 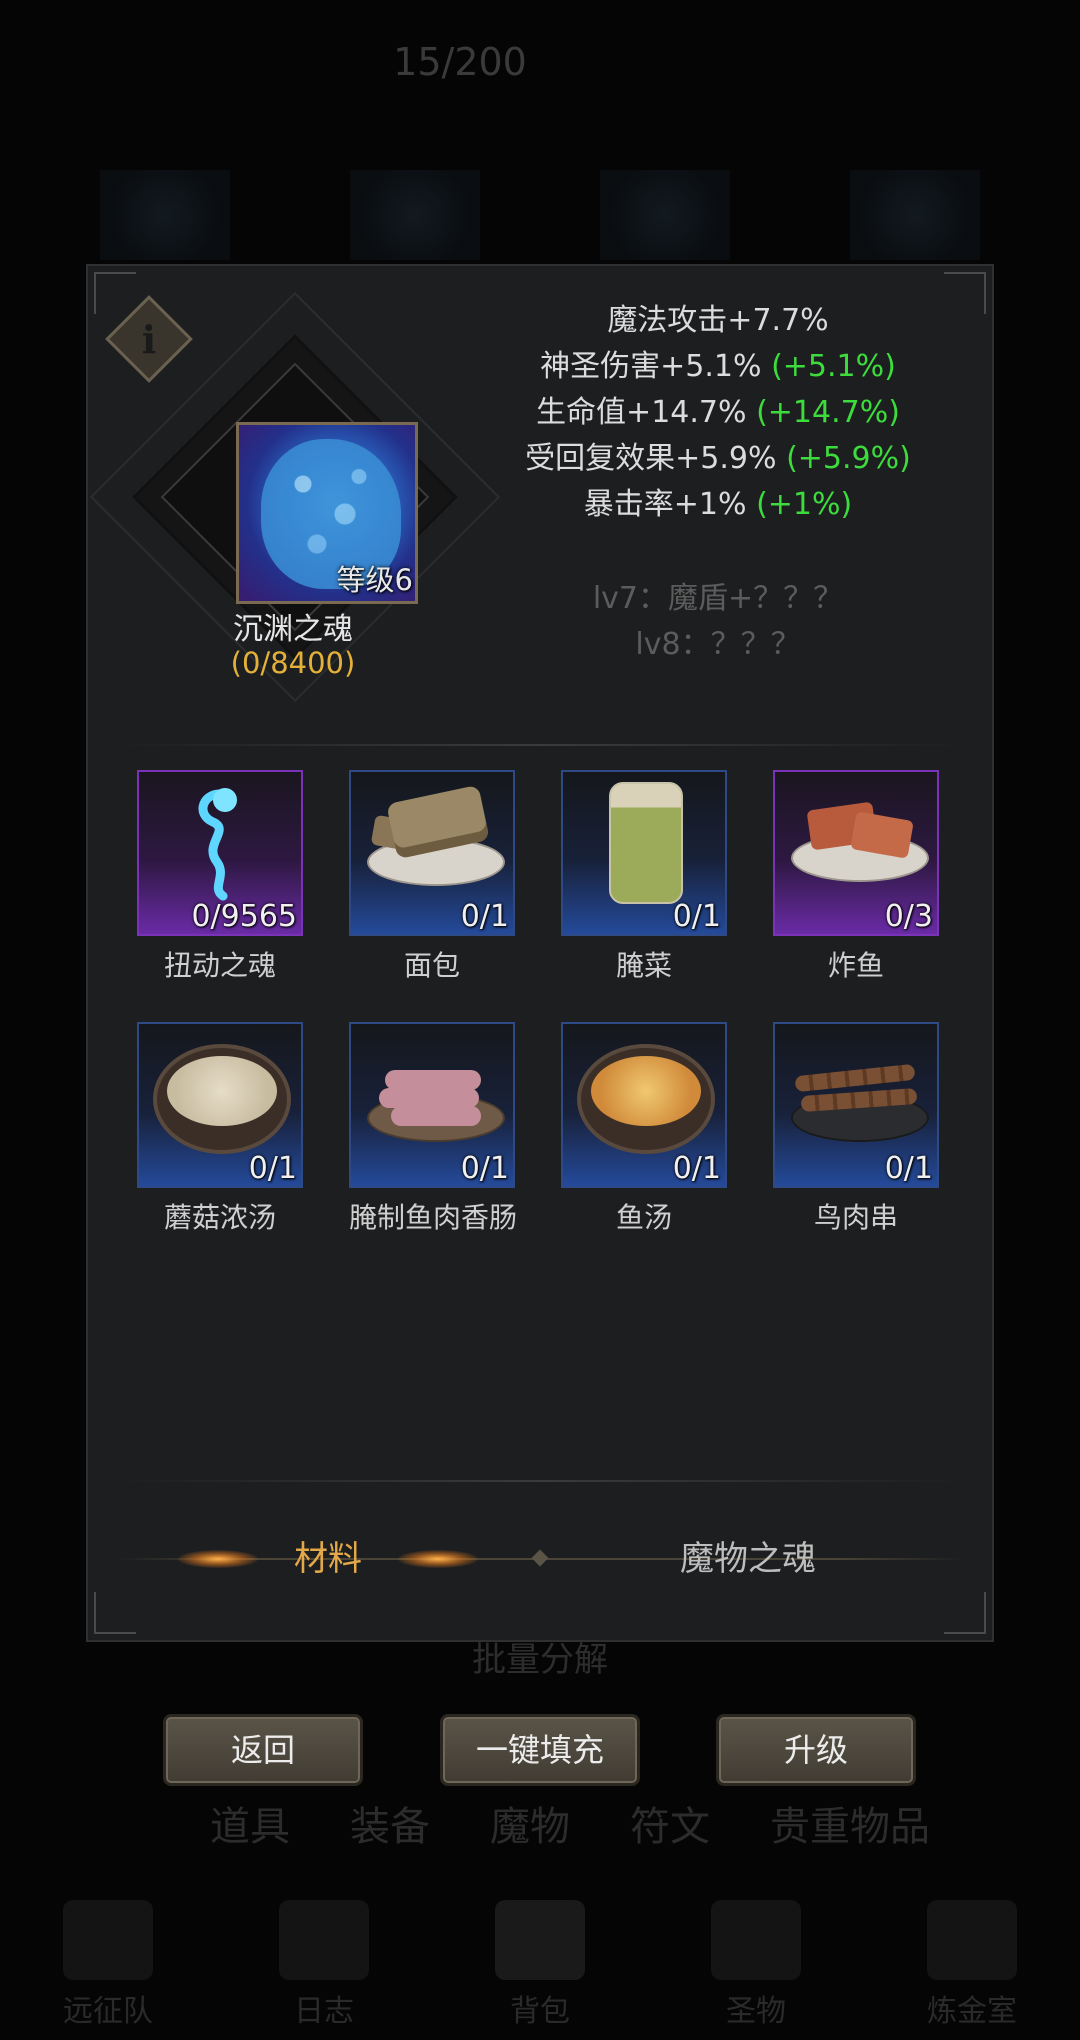 What do you see at coordinates (855, 1078) in the screenshot?
I see `skewer` at bounding box center [855, 1078].